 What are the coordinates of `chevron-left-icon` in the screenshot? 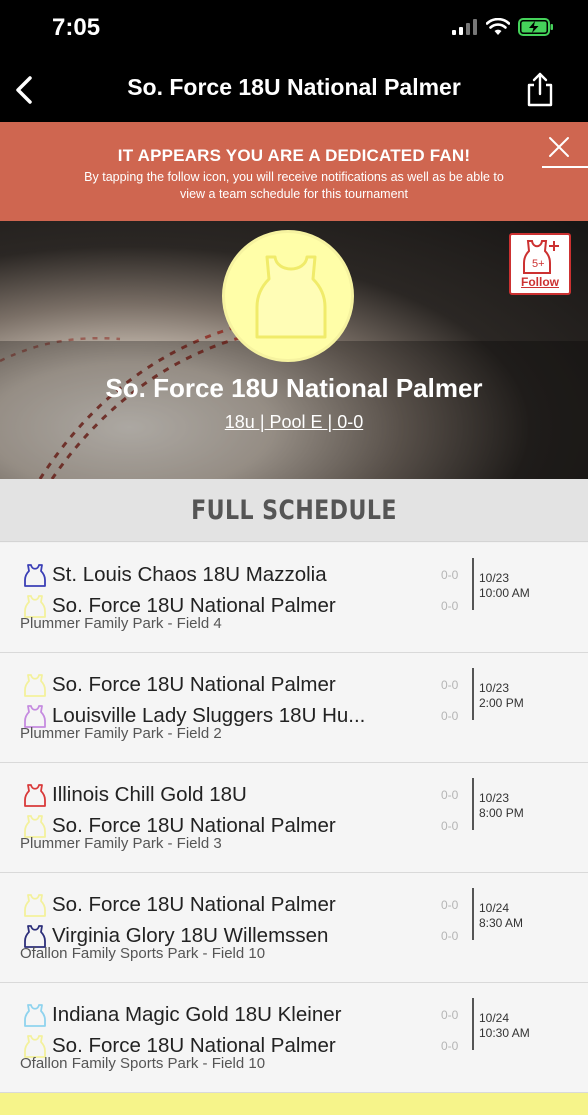 It's located at (24, 90).